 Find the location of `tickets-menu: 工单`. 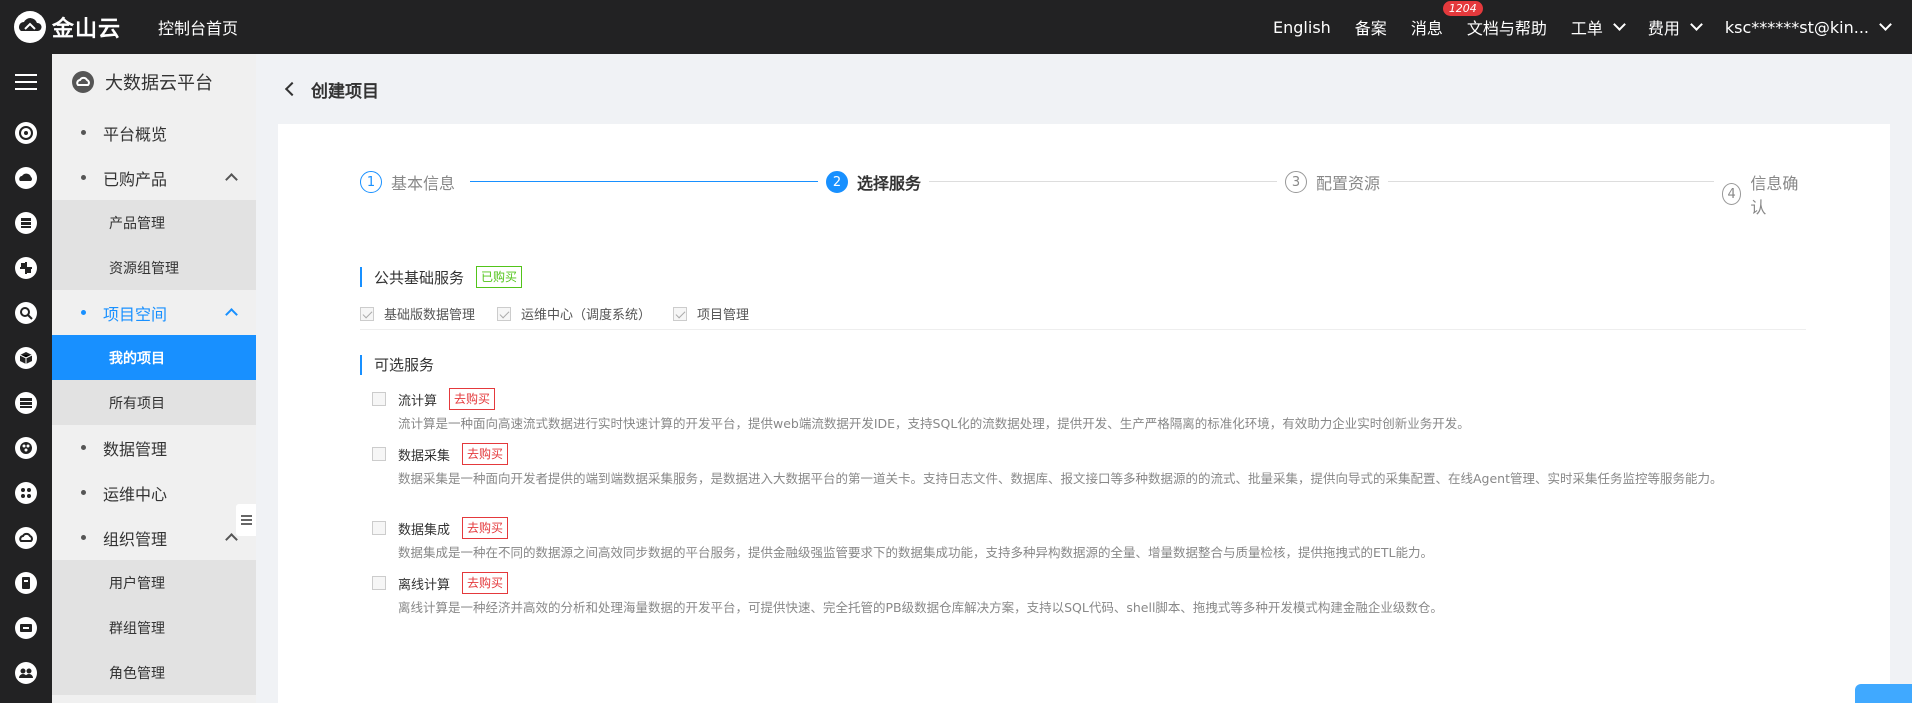

tickets-menu: 工单 is located at coordinates (1598, 27).